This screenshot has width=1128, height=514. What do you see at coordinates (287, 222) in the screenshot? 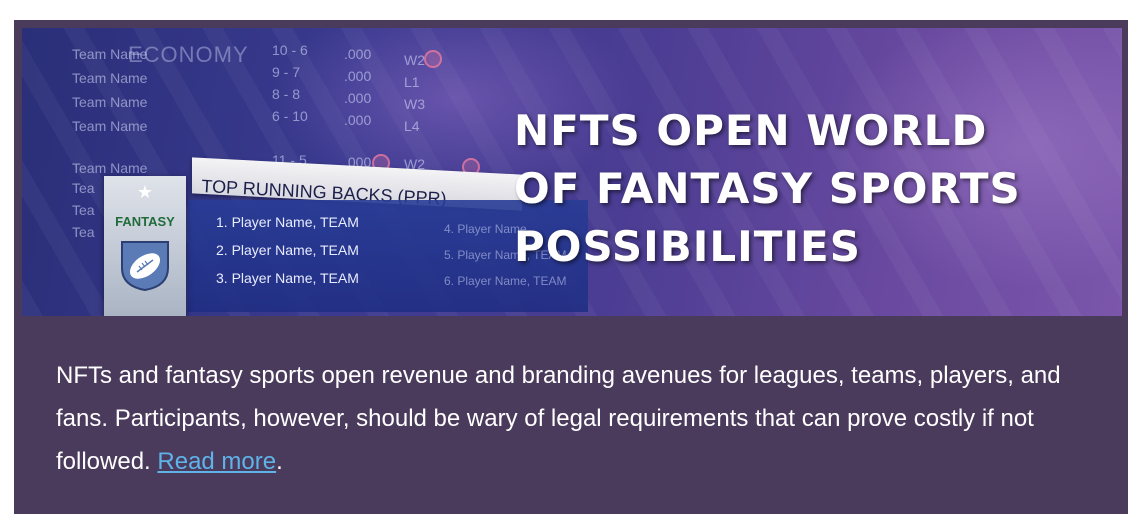
I see `player-row: 1. Player Name, TEAM` at bounding box center [287, 222].